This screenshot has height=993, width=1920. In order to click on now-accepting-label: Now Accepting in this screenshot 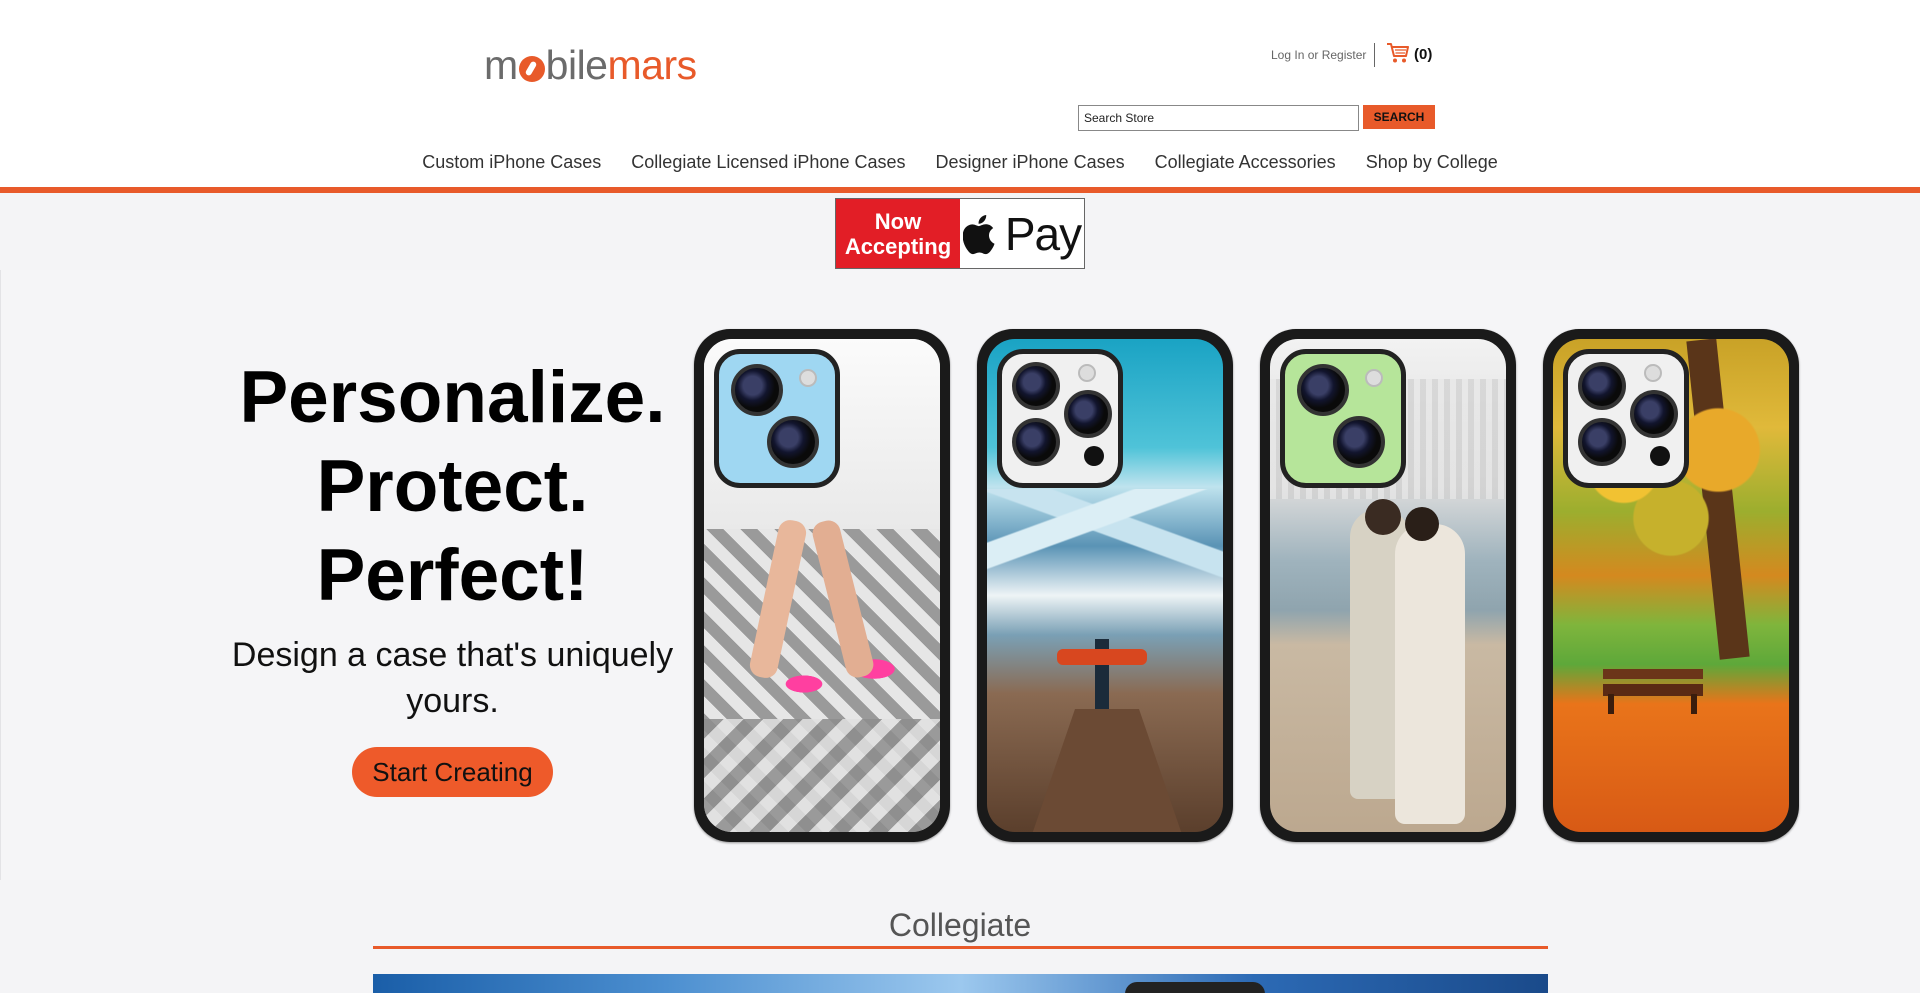, I will do `click(898, 233)`.